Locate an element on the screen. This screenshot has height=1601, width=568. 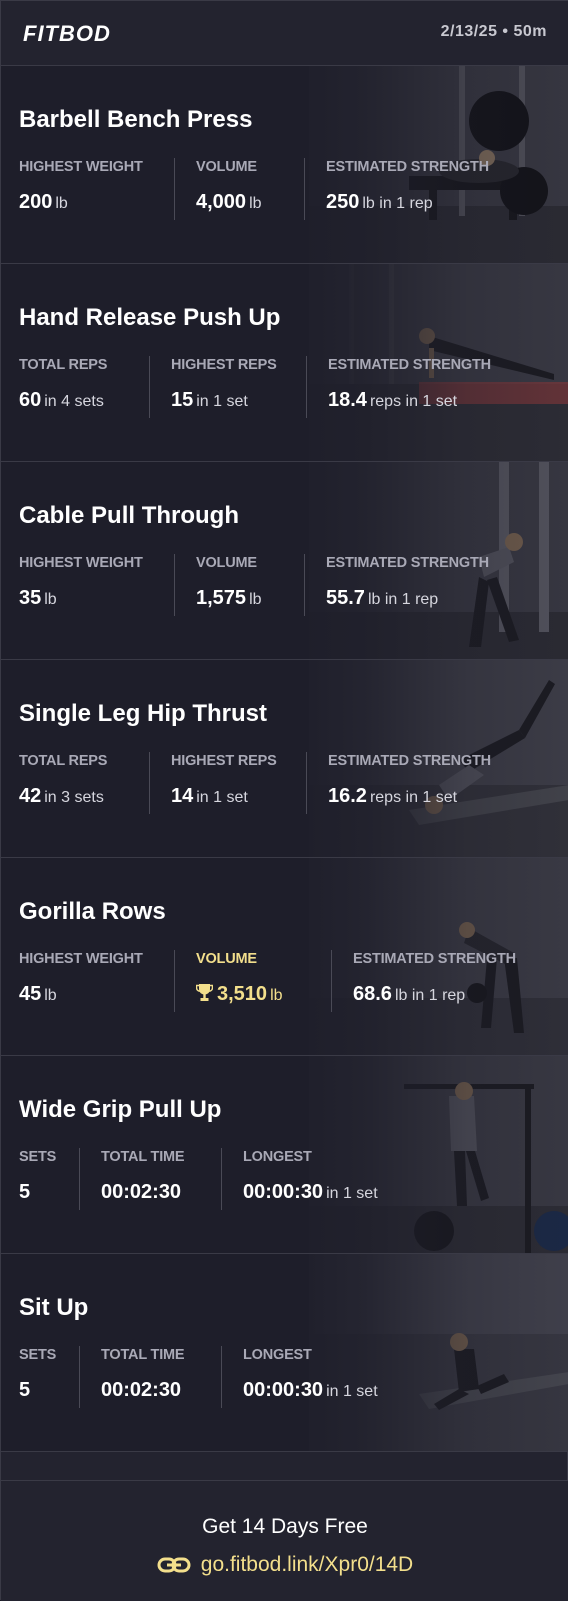
exercise-title: Cable Pull Through is located at coordinates (129, 515).